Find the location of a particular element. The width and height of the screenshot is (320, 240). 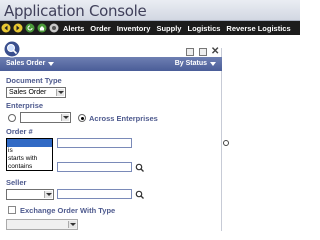

menu-item-order: Order is located at coordinates (100, 28).